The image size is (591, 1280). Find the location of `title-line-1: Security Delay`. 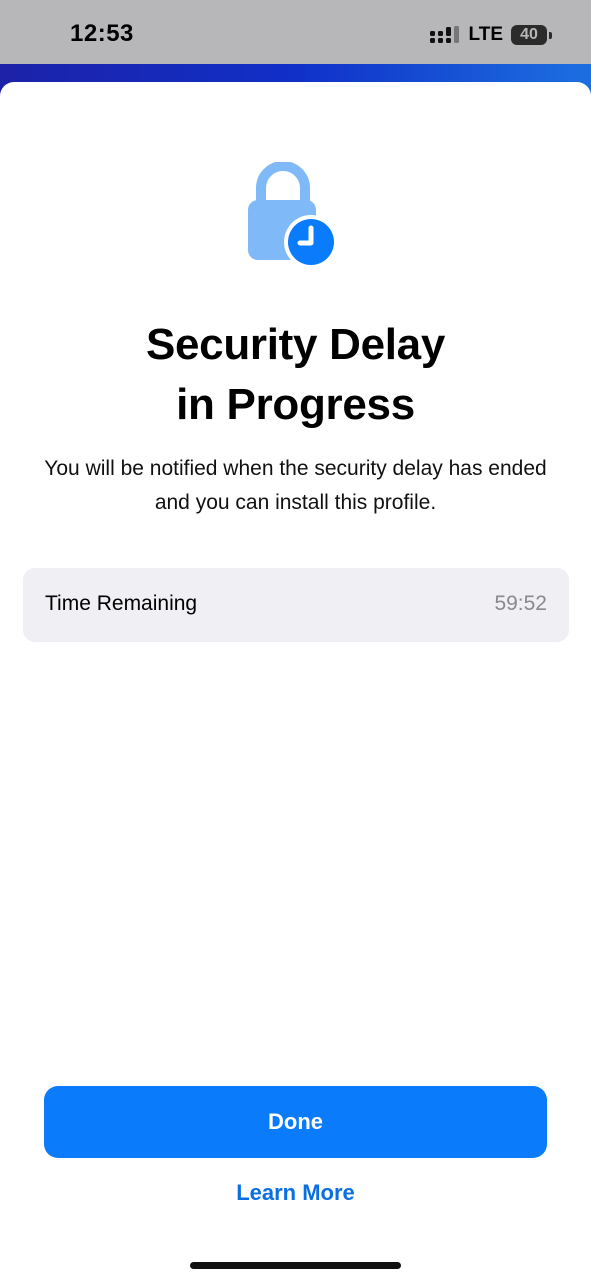

title-line-1: Security Delay is located at coordinates (295, 344).